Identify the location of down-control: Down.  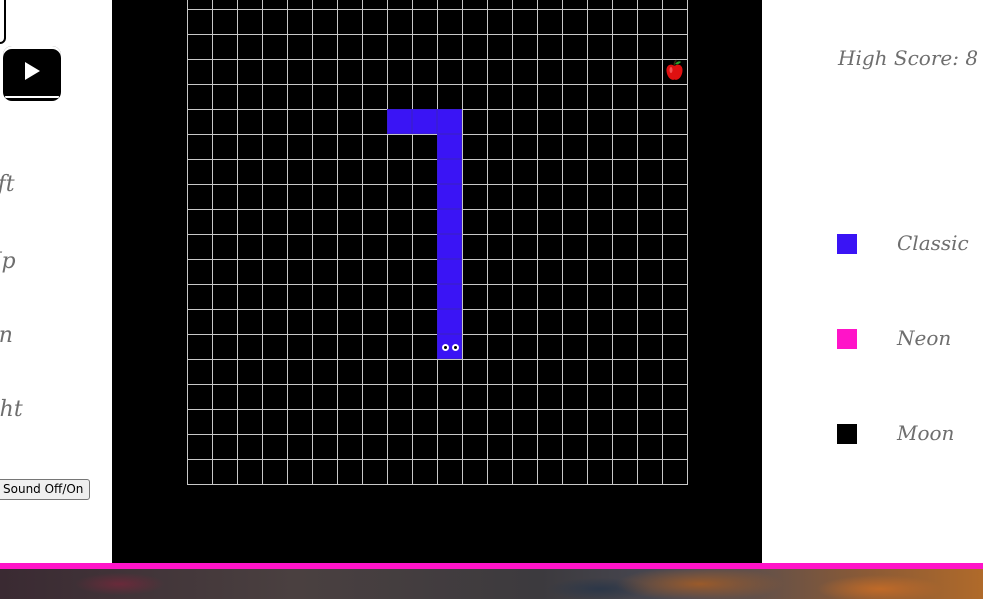
(6, 335).